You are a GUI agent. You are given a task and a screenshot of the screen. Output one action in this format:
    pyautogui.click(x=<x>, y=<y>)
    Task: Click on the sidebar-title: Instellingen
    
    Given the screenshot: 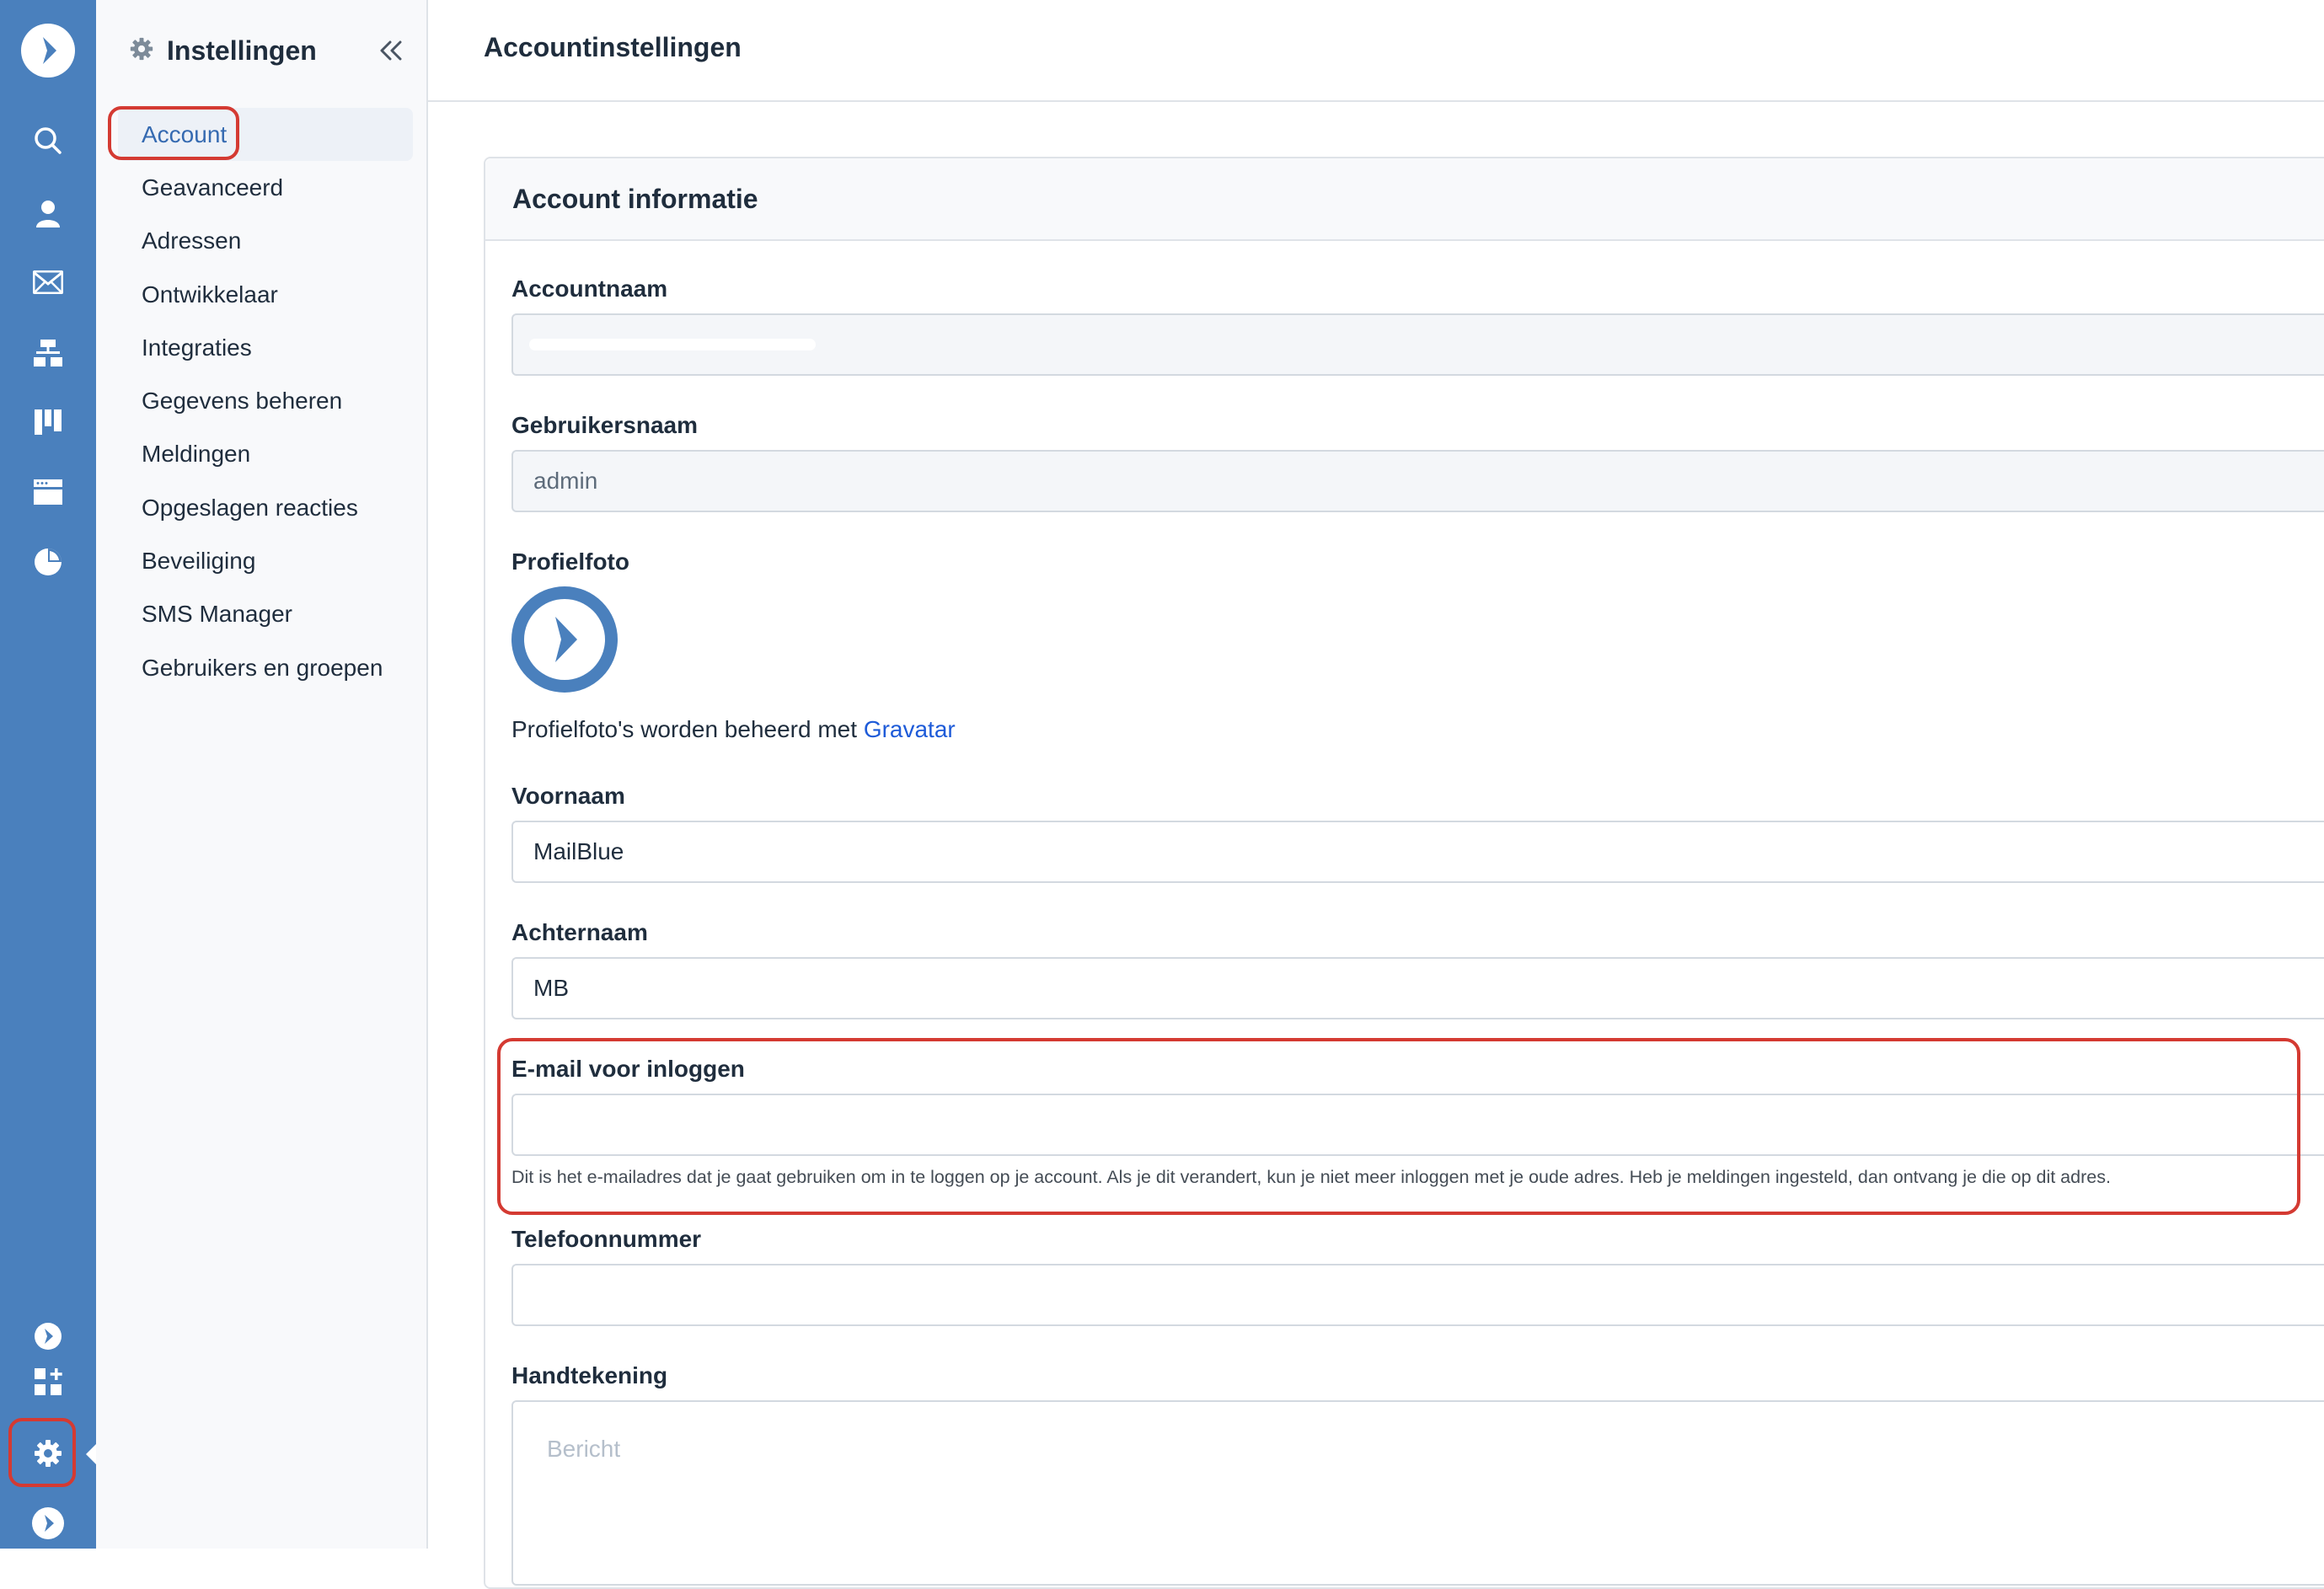 What is the action you would take?
    pyautogui.click(x=242, y=51)
    